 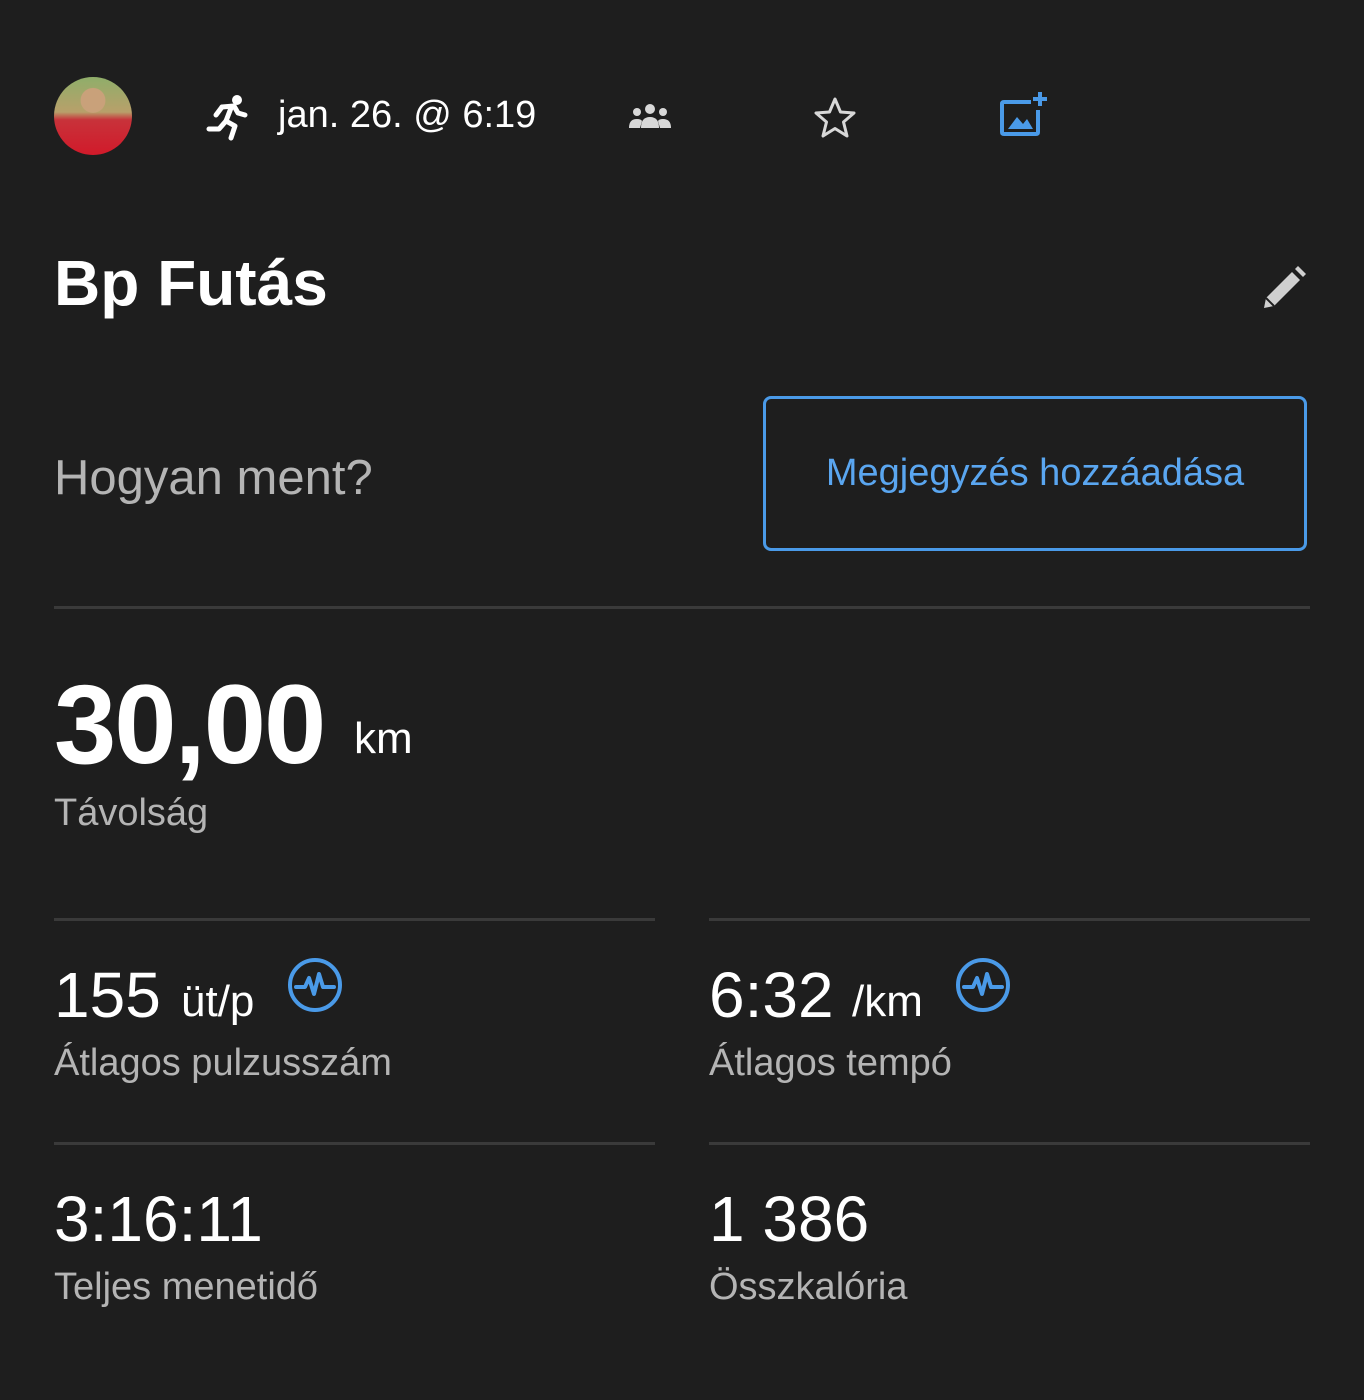 What do you see at coordinates (186, 1287) in the screenshot?
I see `total-time-label: Teljes menetidő` at bounding box center [186, 1287].